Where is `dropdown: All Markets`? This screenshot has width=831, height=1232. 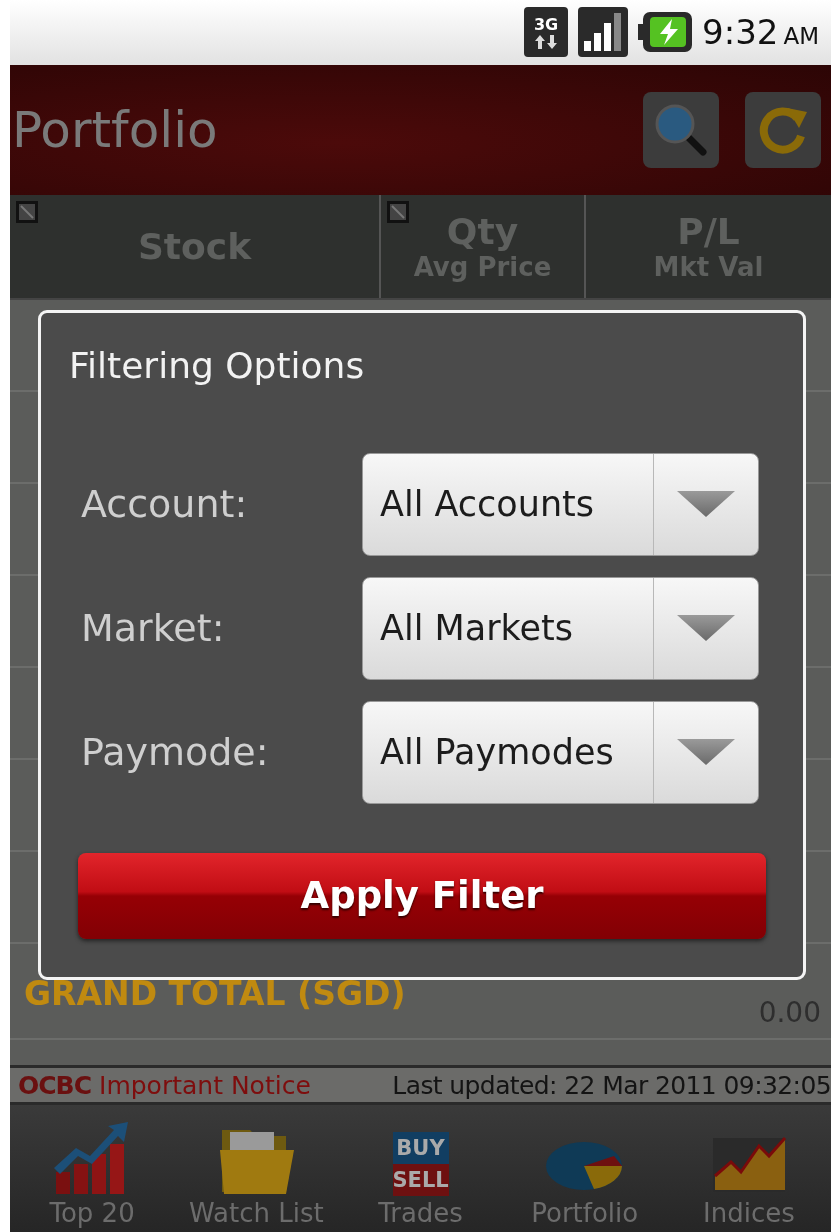 dropdown: All Markets is located at coordinates (560, 628).